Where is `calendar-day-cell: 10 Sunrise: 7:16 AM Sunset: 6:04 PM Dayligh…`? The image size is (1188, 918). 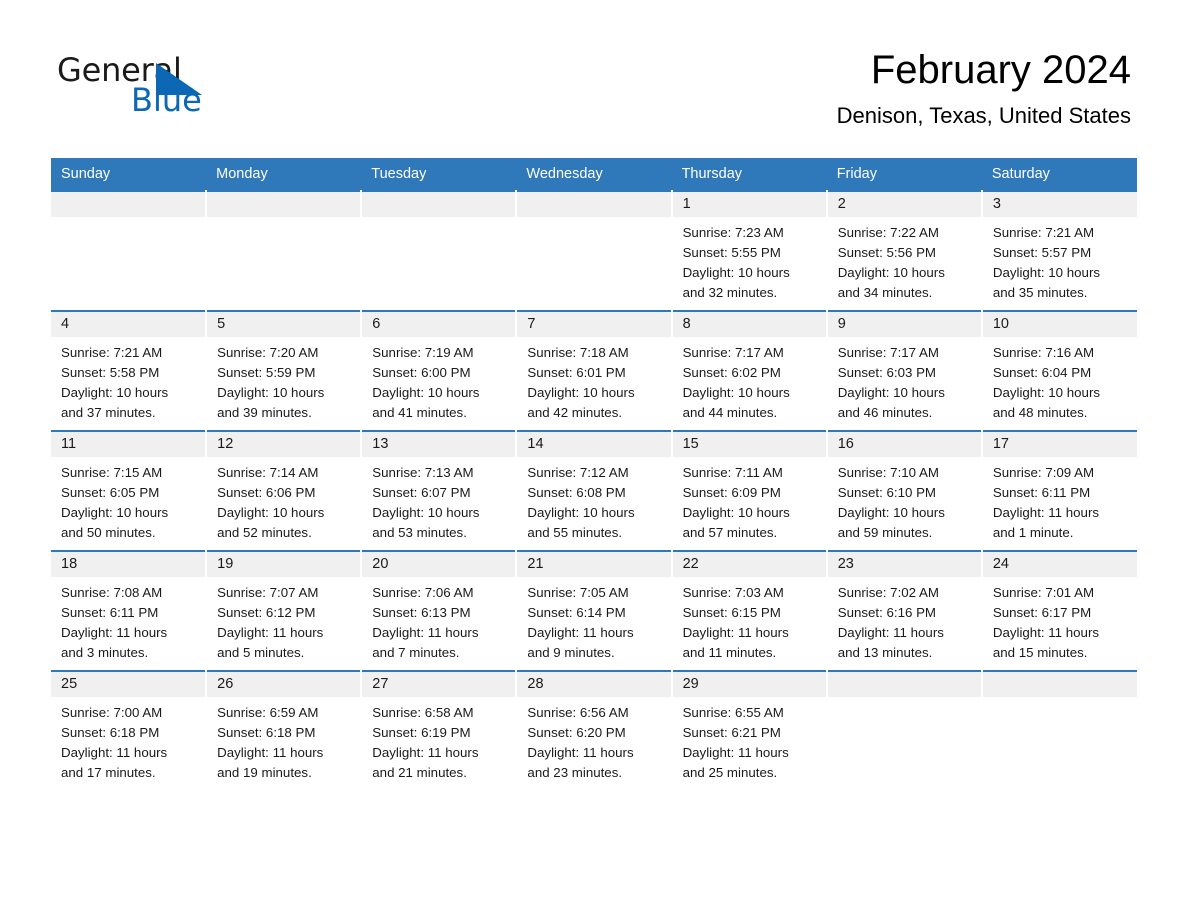
calendar-day-cell: 10 Sunrise: 7:16 AM Sunset: 6:04 PM Dayligh… is located at coordinates (1059, 370).